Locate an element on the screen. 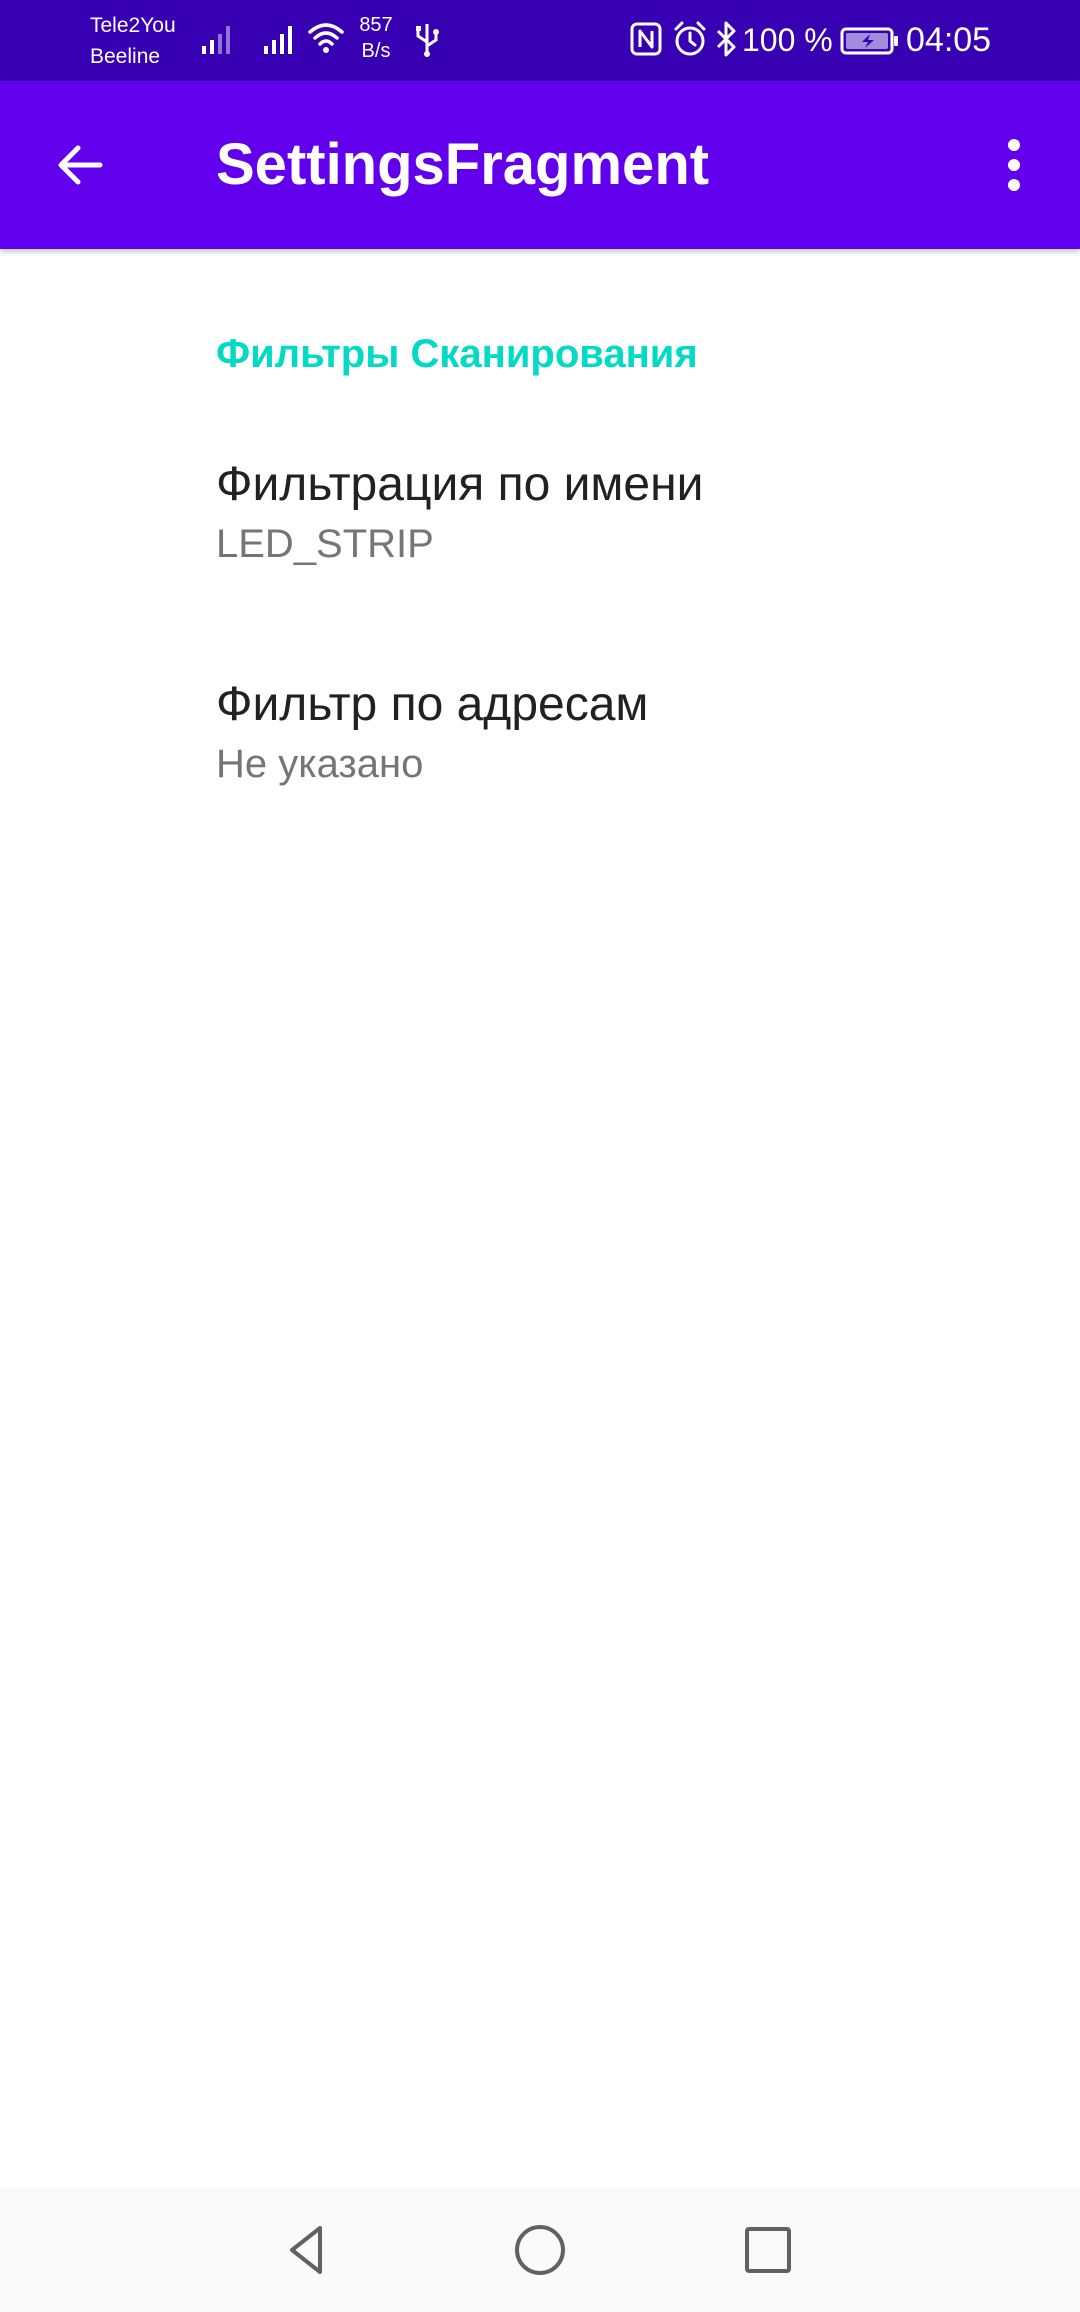  app-bar: SettingsFragment is located at coordinates (540, 165).